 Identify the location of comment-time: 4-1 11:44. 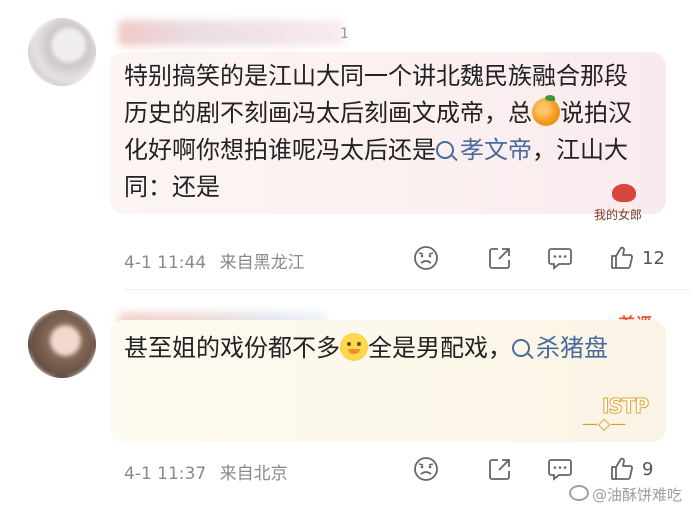
(165, 263).